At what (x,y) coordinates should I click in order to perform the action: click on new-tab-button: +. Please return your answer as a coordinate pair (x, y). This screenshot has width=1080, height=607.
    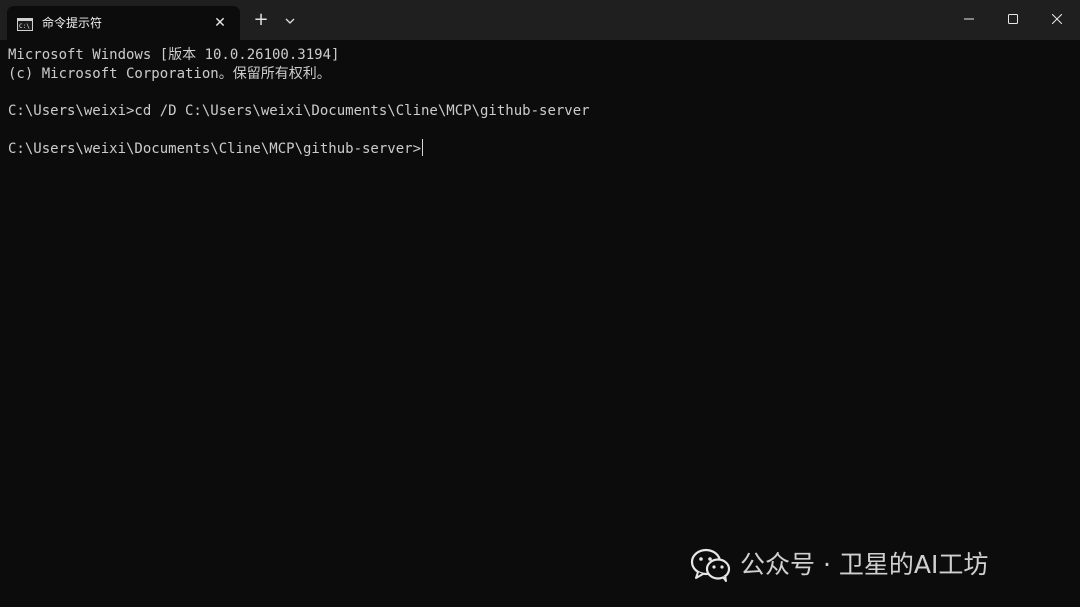
    Looking at the image, I should click on (261, 21).